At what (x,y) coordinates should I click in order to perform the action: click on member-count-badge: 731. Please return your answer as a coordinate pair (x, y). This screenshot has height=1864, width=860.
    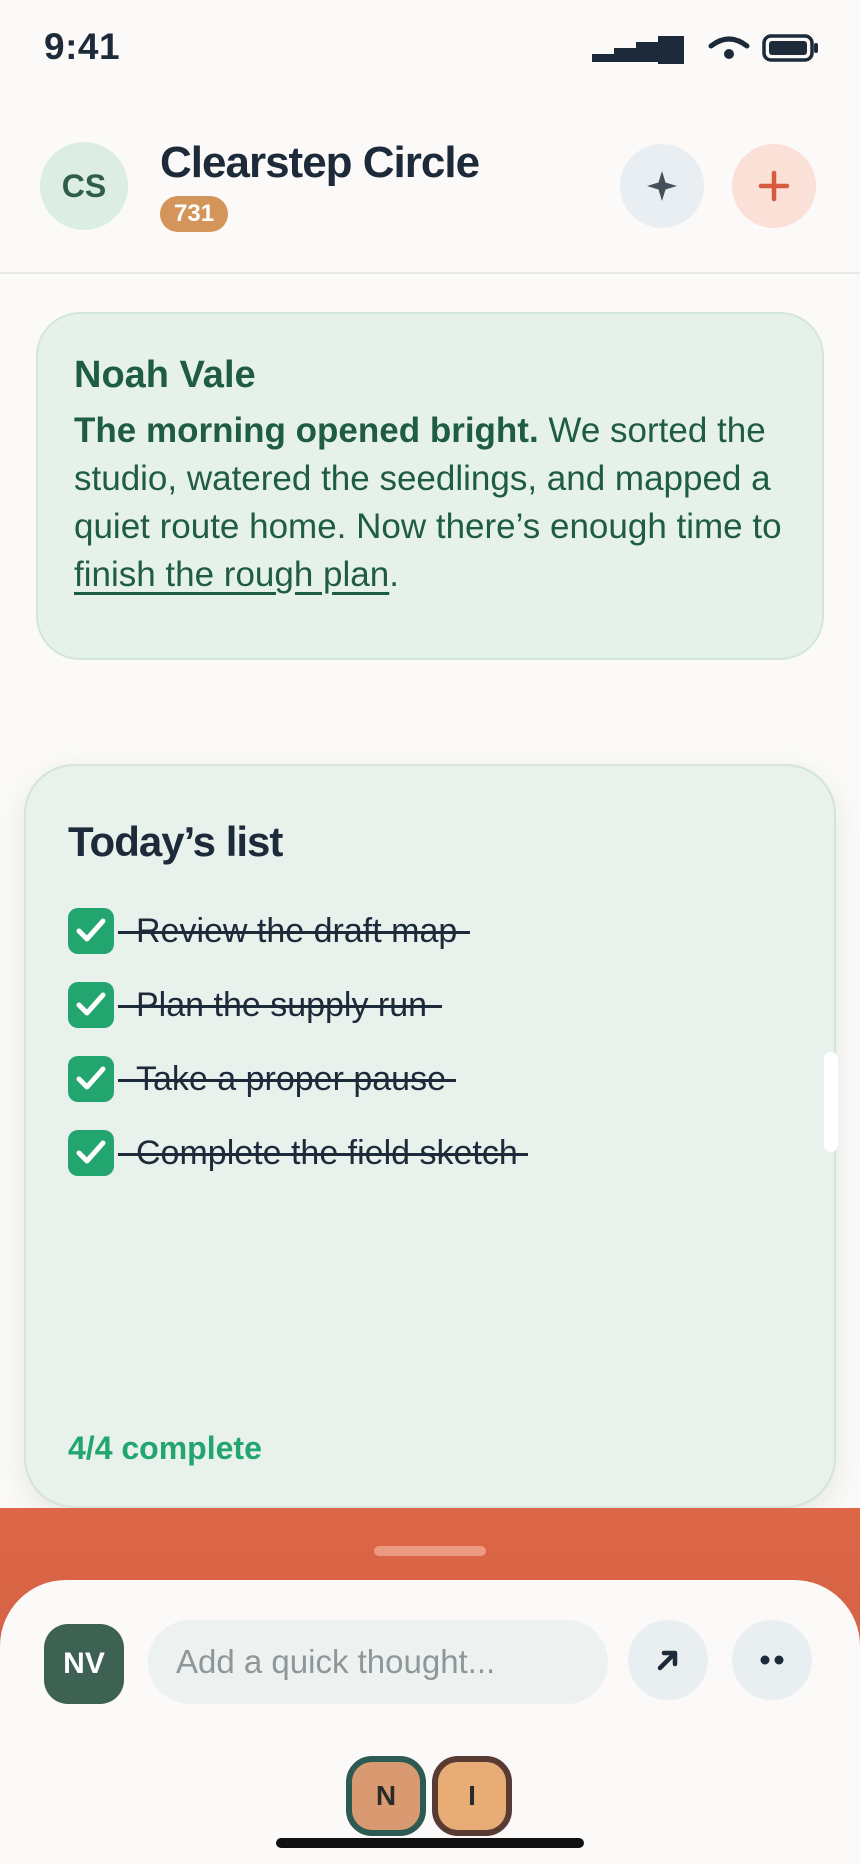
    Looking at the image, I should click on (194, 214).